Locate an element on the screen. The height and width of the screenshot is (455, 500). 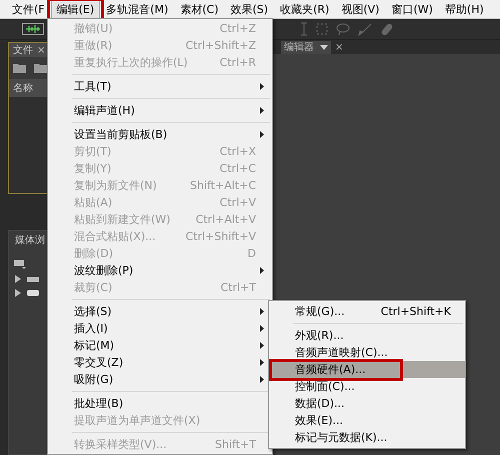
tab-label: 编辑器 is located at coordinates (299, 47).